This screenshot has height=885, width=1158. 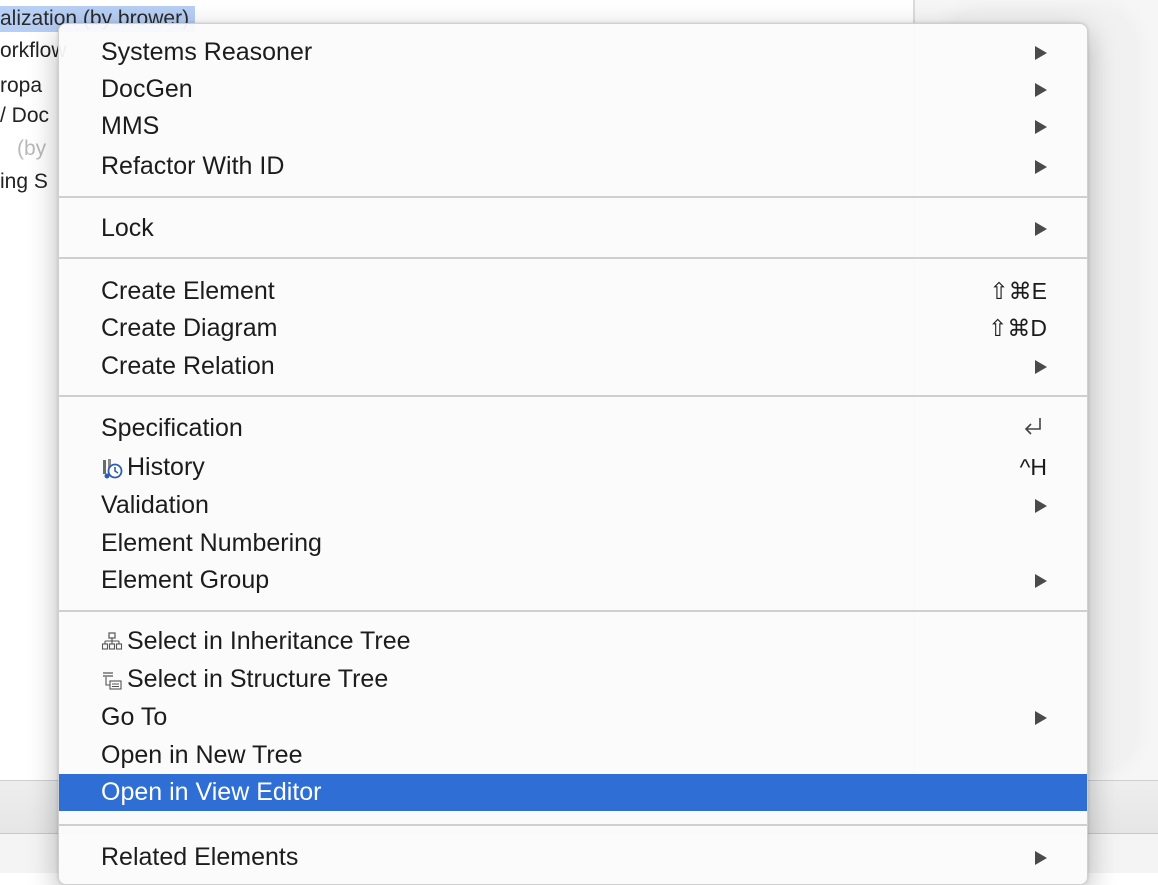 I want to click on menu-item-label: Select in Inheritance Tree, so click(x=269, y=641).